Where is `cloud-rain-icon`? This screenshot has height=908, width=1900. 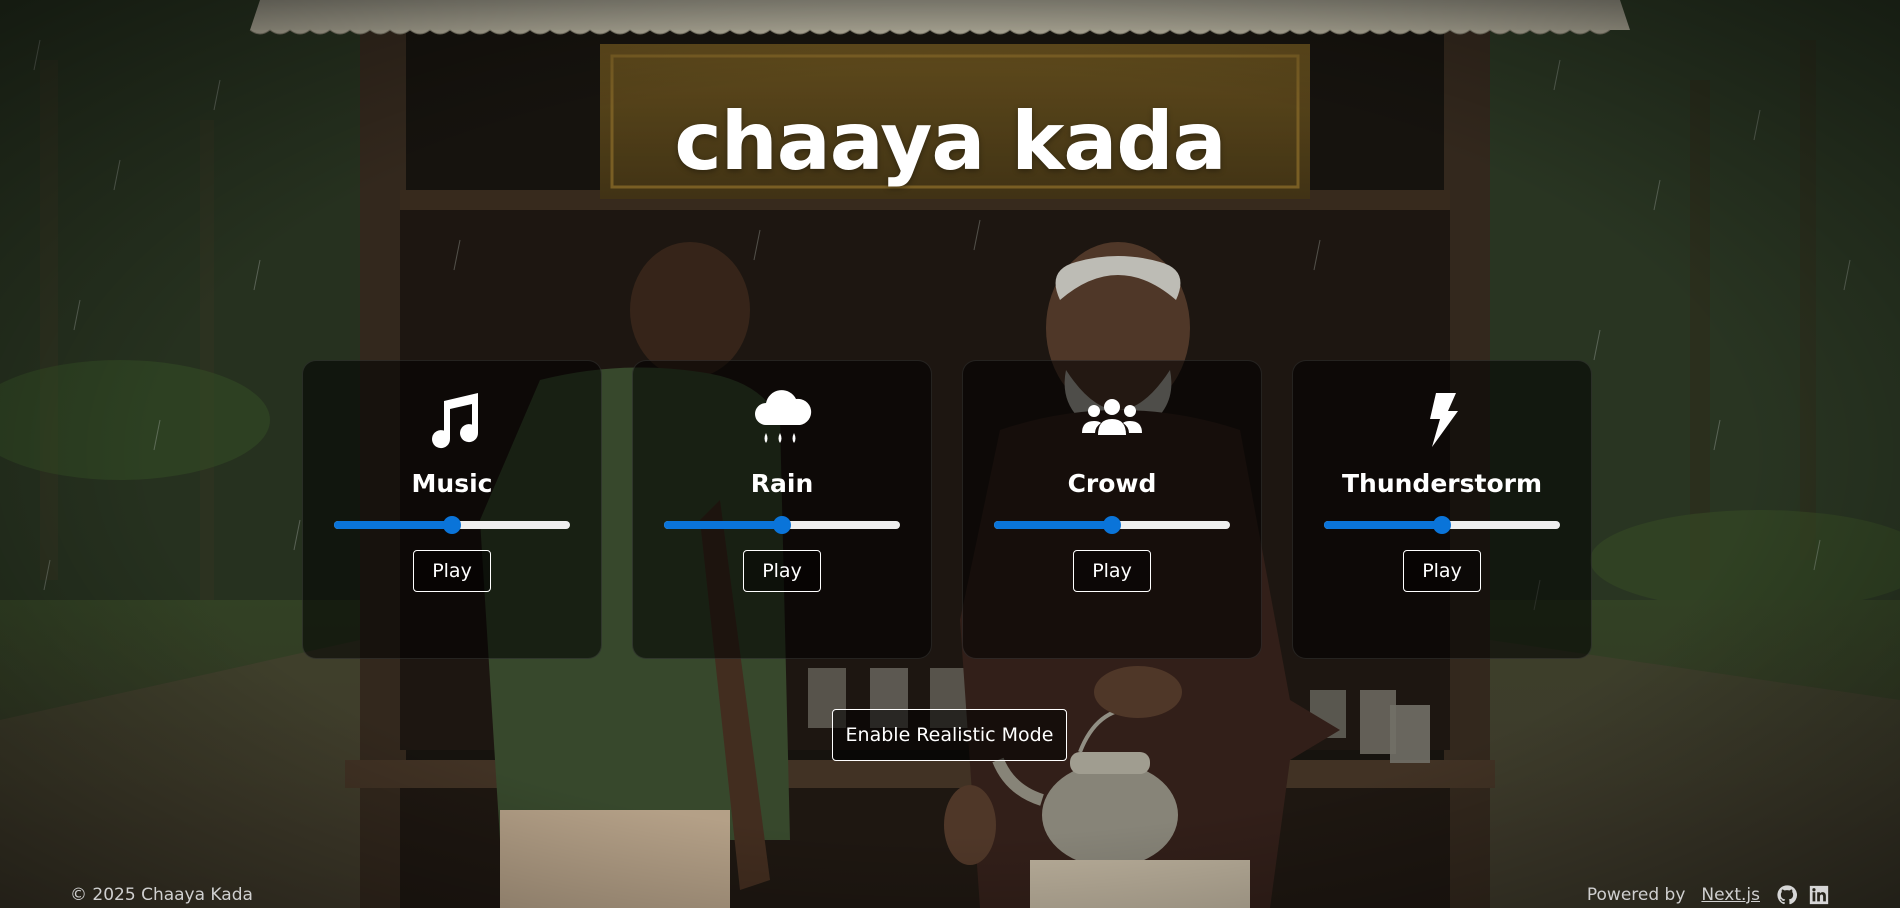
cloud-rain-icon is located at coordinates (782, 419).